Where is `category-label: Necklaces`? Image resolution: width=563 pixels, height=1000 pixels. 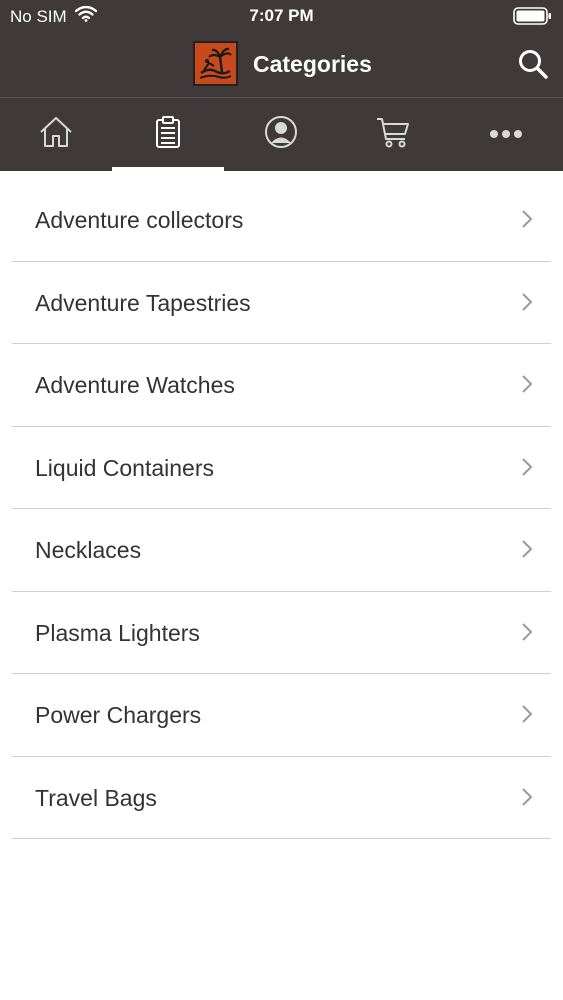 category-label: Necklaces is located at coordinates (88, 550).